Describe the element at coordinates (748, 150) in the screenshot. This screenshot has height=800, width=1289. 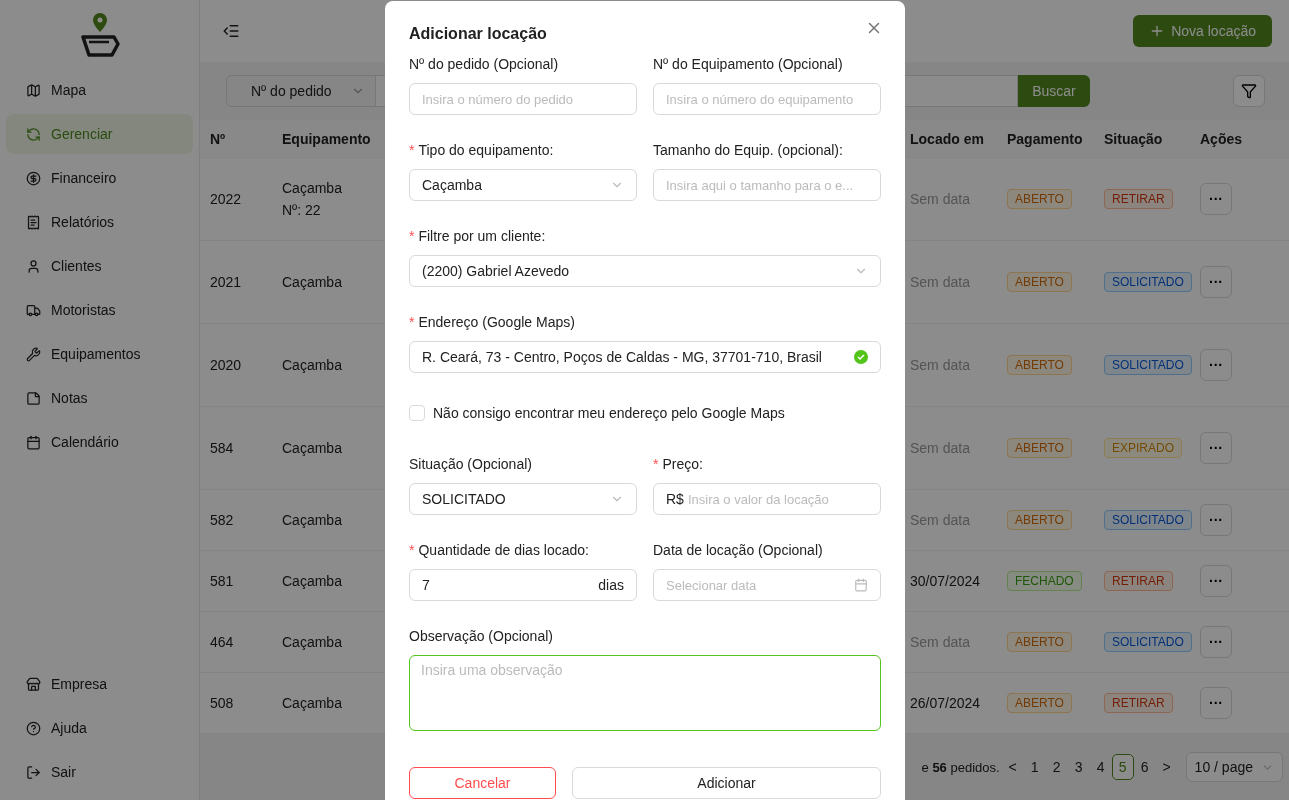
I see `field-label: Tamanho do Equip. (opcional):` at that location.